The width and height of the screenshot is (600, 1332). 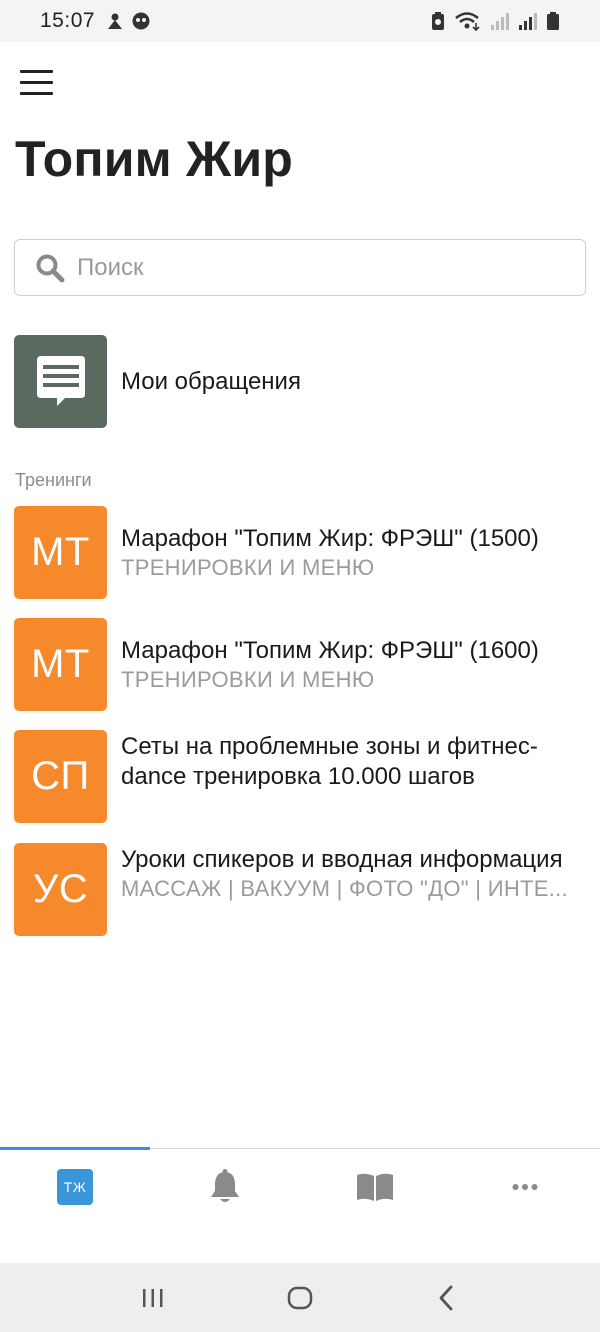 I want to click on battery-icon, so click(x=553, y=21).